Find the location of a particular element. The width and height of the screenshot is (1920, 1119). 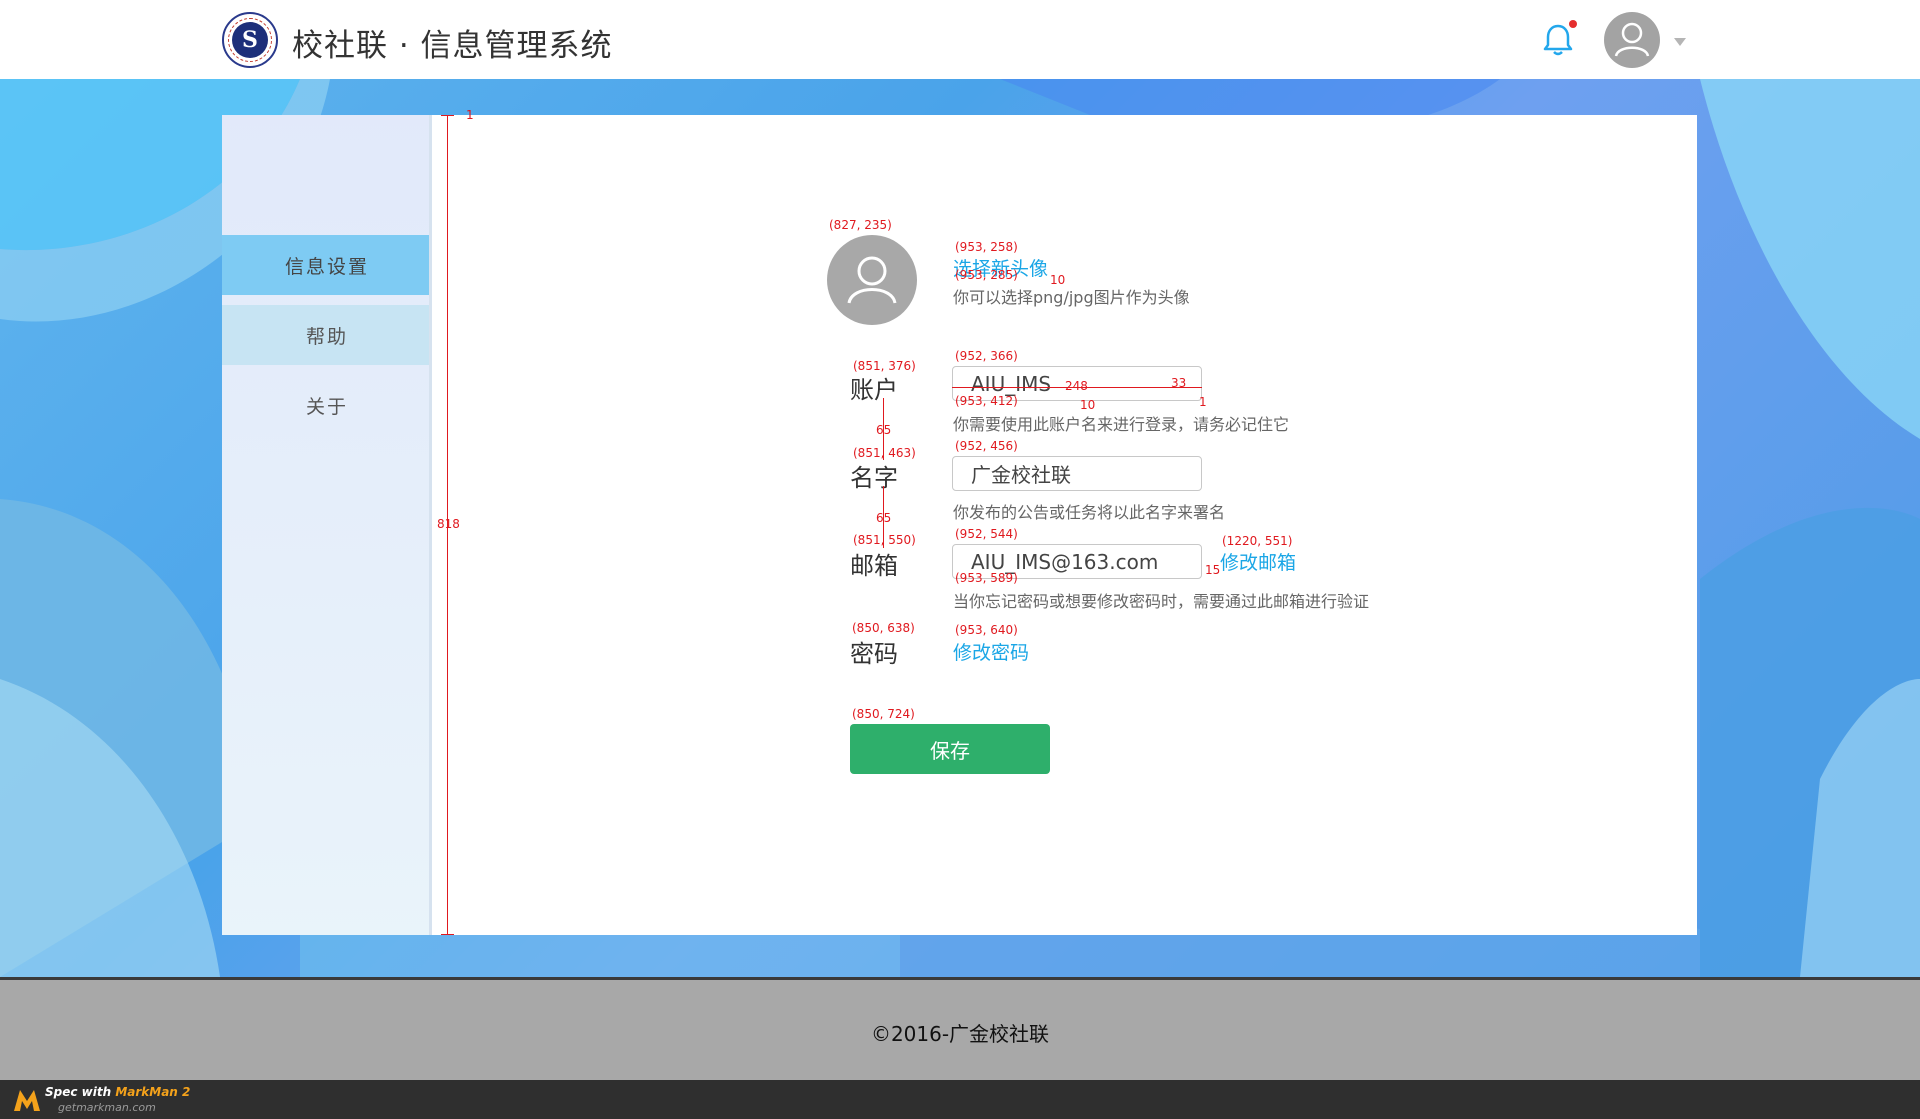

markman-prefix: Spec with is located at coordinates (80, 1092).